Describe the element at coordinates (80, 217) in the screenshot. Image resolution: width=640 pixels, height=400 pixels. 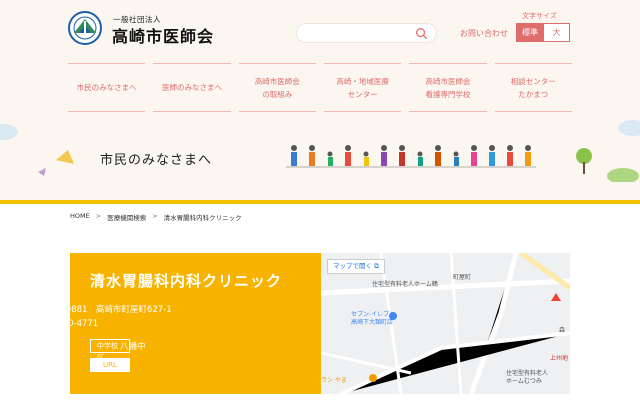
I see `breadcrumb-home: HOME` at that location.